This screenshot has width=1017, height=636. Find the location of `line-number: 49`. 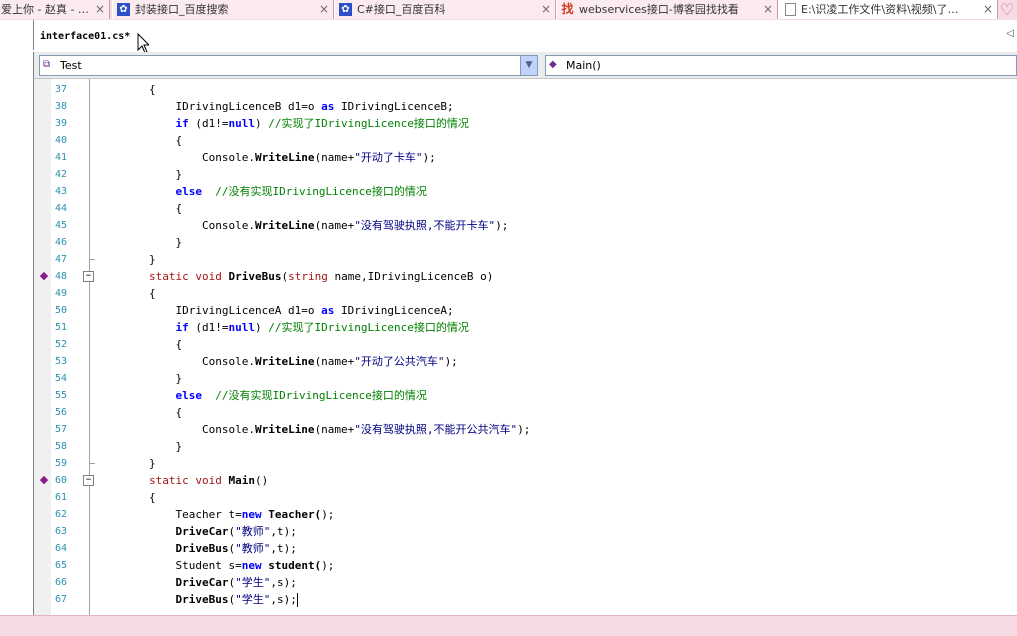

line-number: 49 is located at coordinates (61, 293).